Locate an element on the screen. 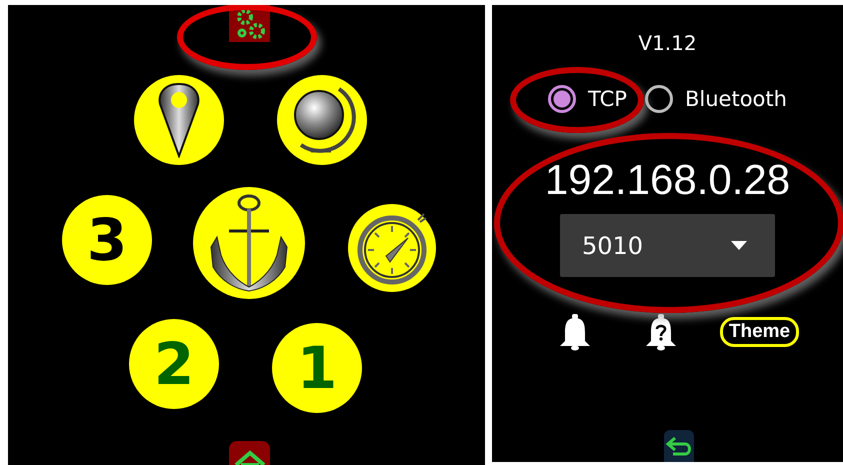 The width and height of the screenshot is (843, 465). home-tab is located at coordinates (249, 453).